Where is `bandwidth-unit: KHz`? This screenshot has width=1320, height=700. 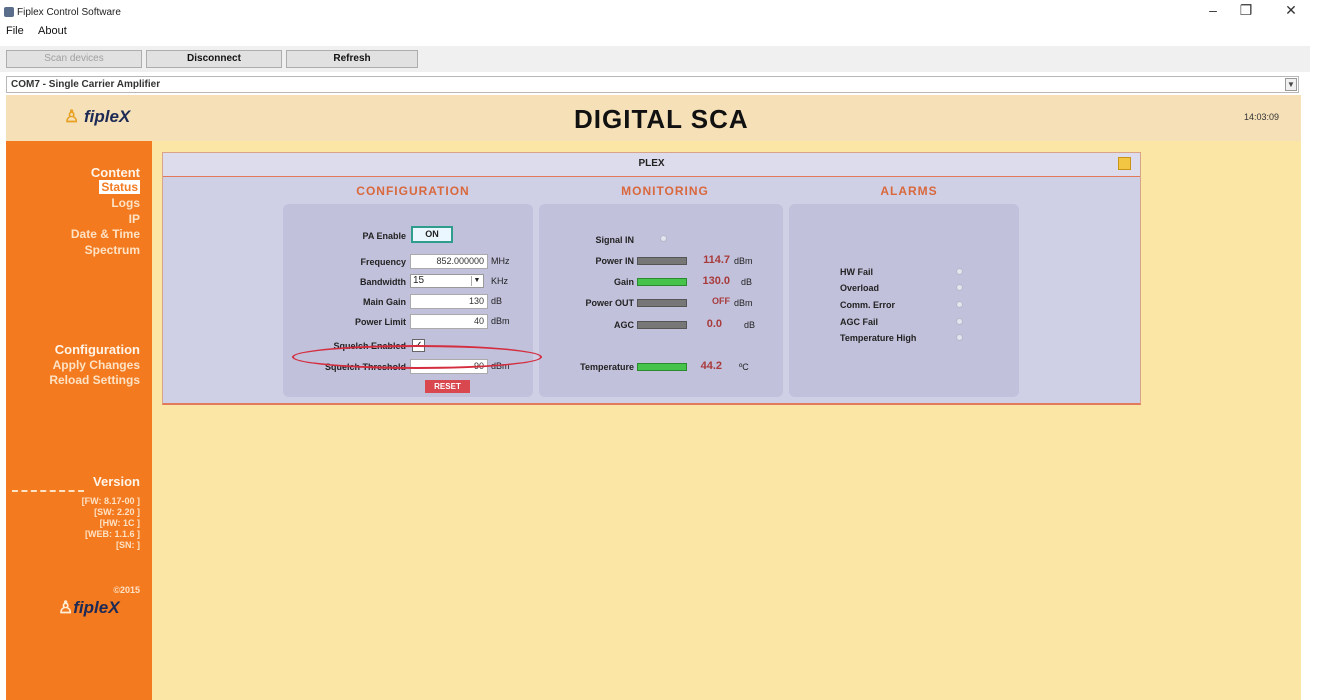 bandwidth-unit: KHz is located at coordinates (500, 281).